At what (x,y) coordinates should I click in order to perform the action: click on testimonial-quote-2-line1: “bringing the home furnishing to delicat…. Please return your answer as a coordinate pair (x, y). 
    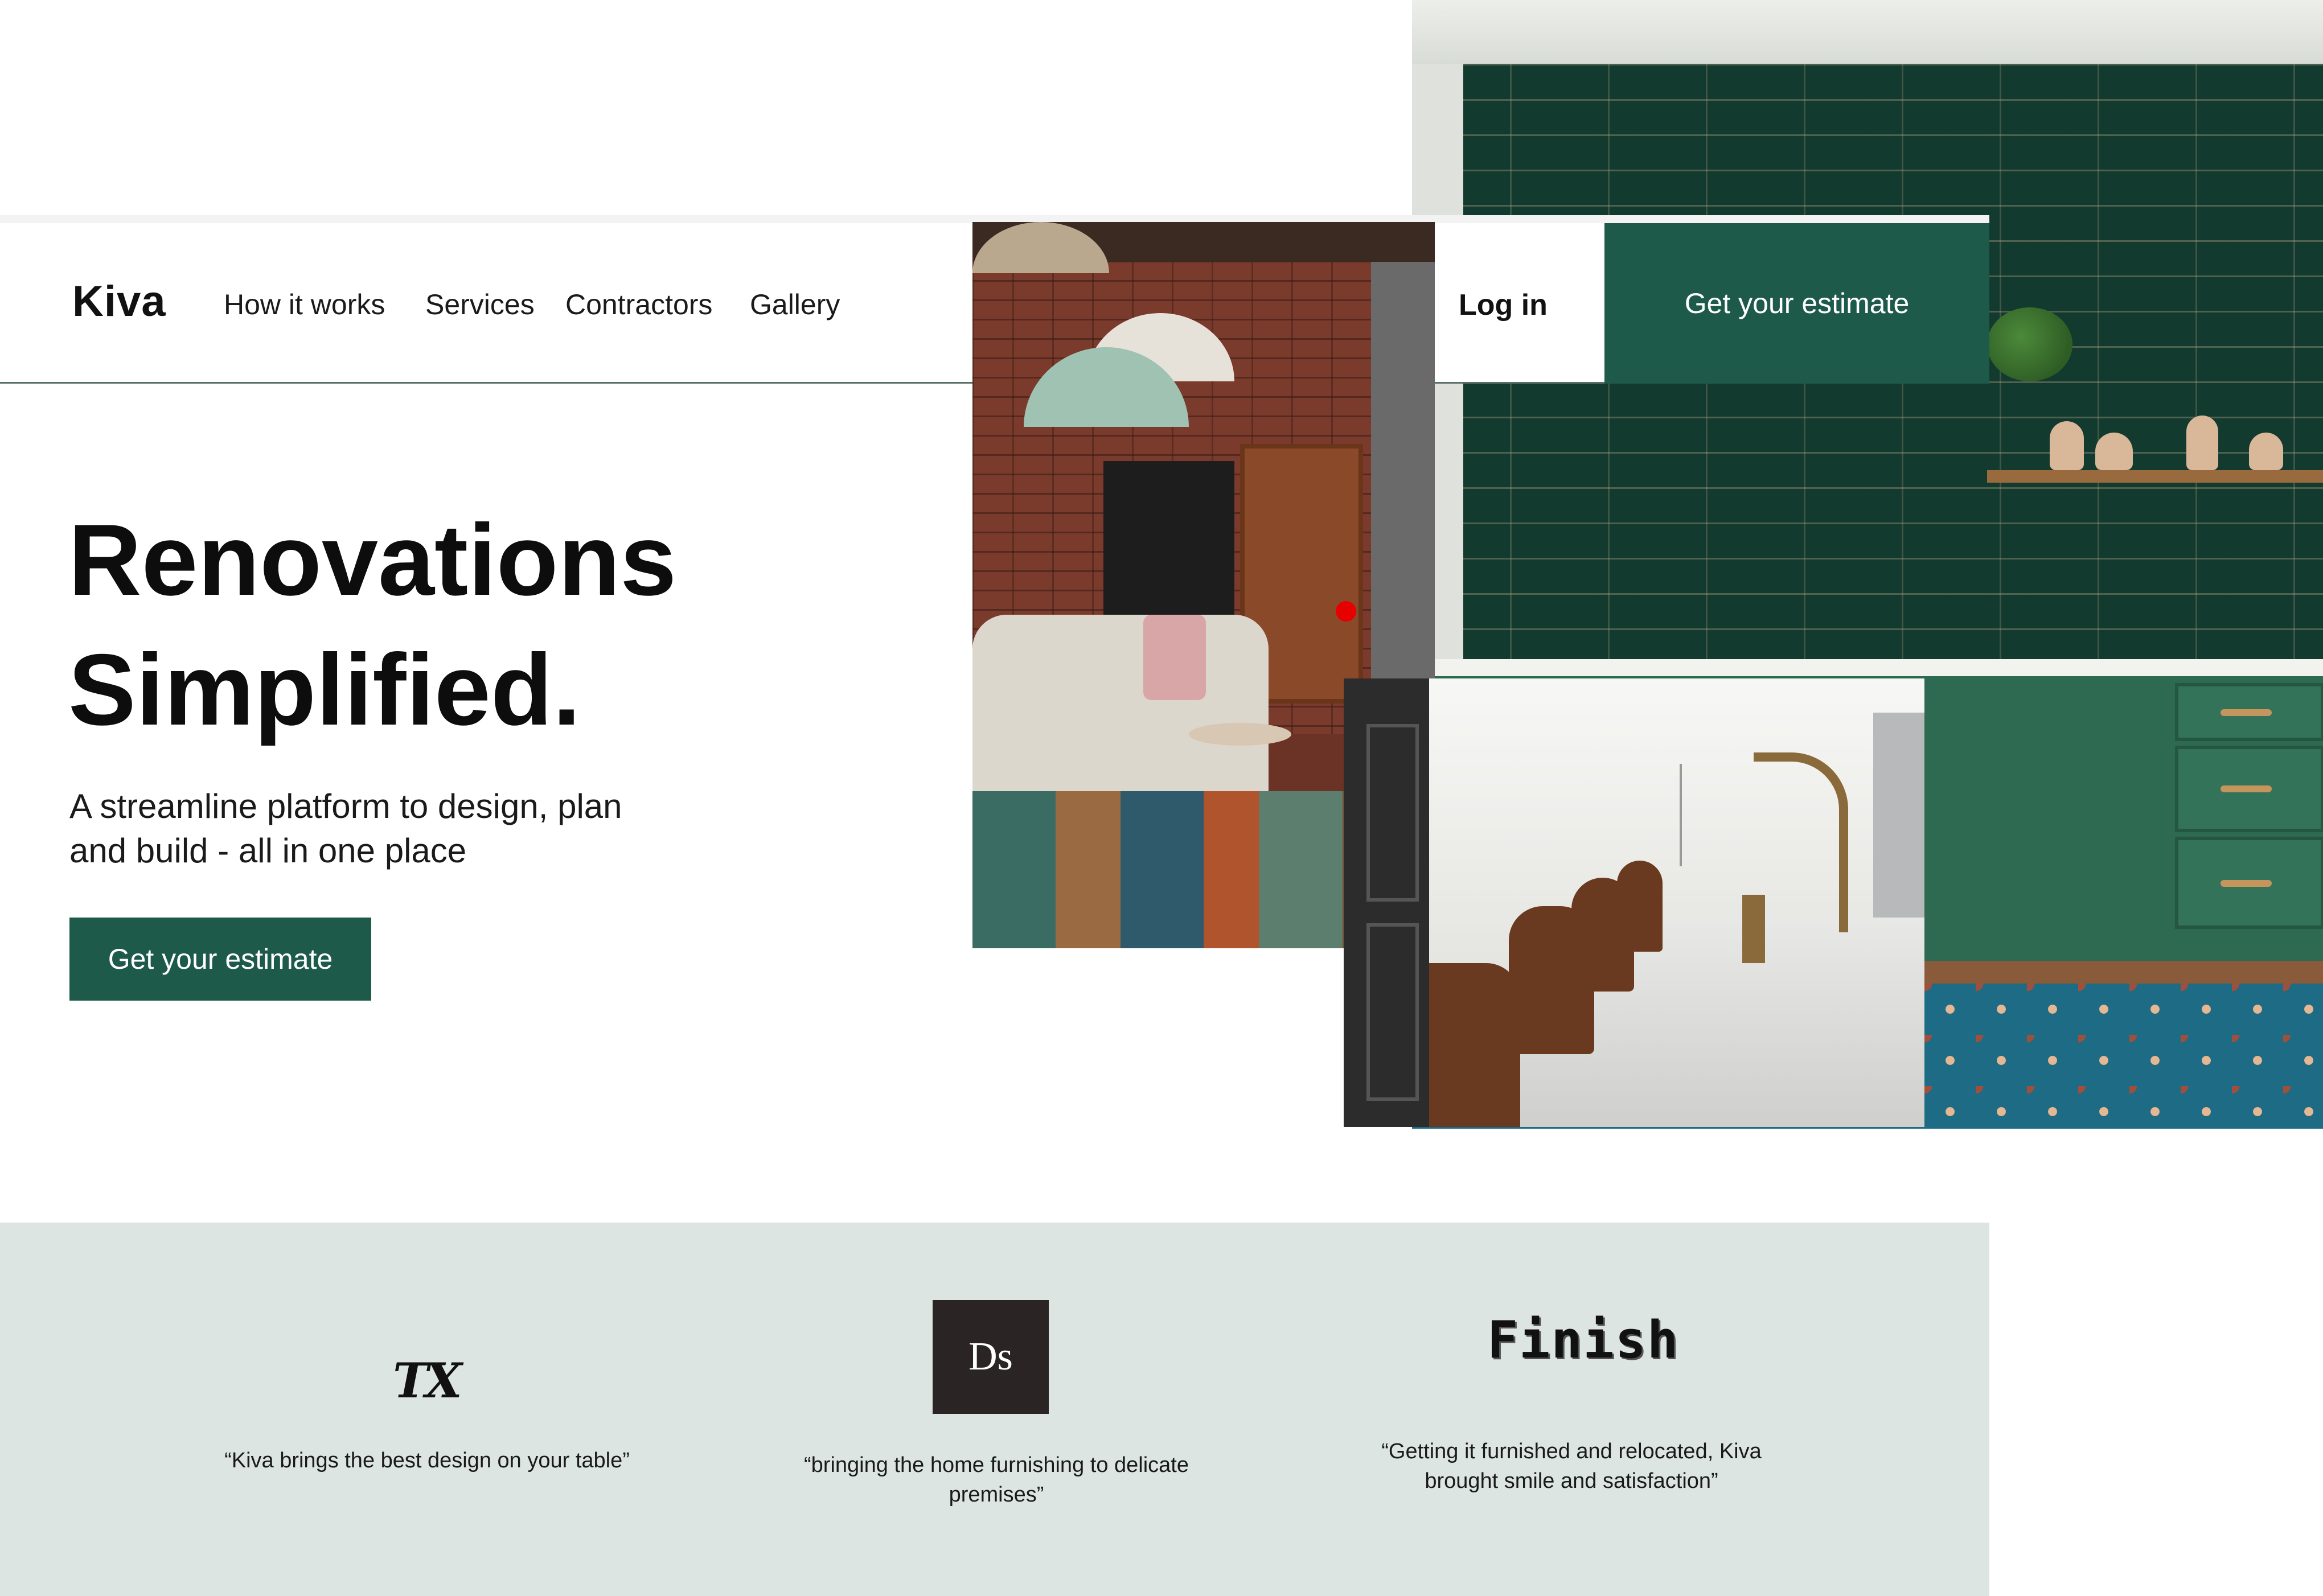
    Looking at the image, I should click on (996, 1465).